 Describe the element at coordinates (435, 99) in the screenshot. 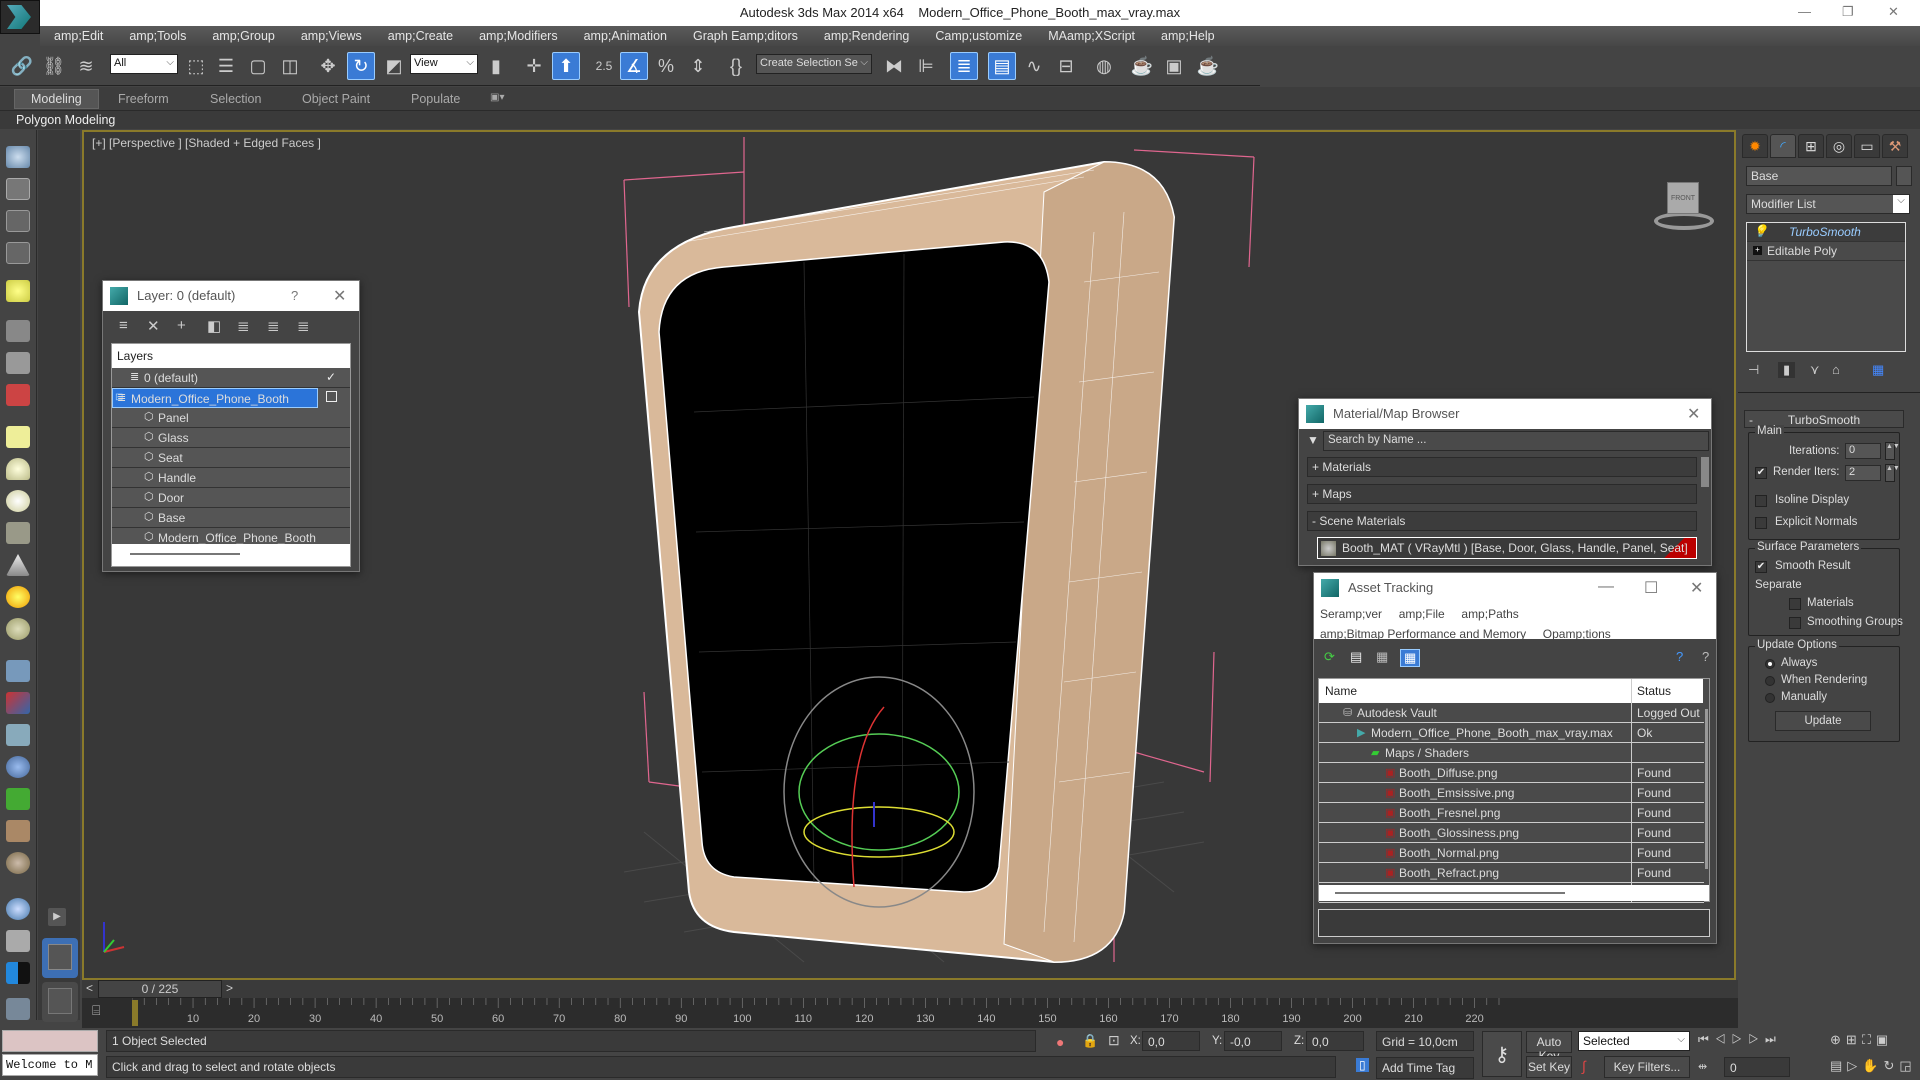

I see `ribbon-tab-populate: Populate` at that location.